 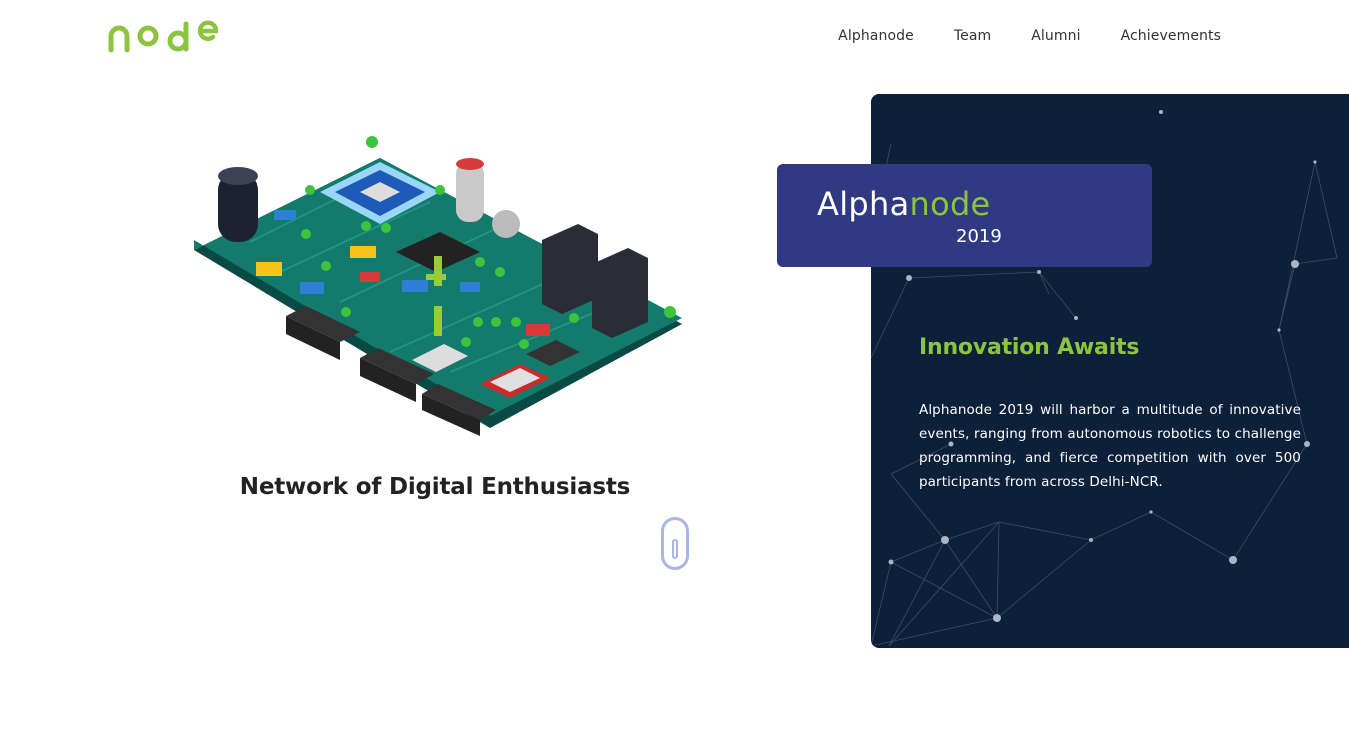 I want to click on logo, so click(x=164, y=36).